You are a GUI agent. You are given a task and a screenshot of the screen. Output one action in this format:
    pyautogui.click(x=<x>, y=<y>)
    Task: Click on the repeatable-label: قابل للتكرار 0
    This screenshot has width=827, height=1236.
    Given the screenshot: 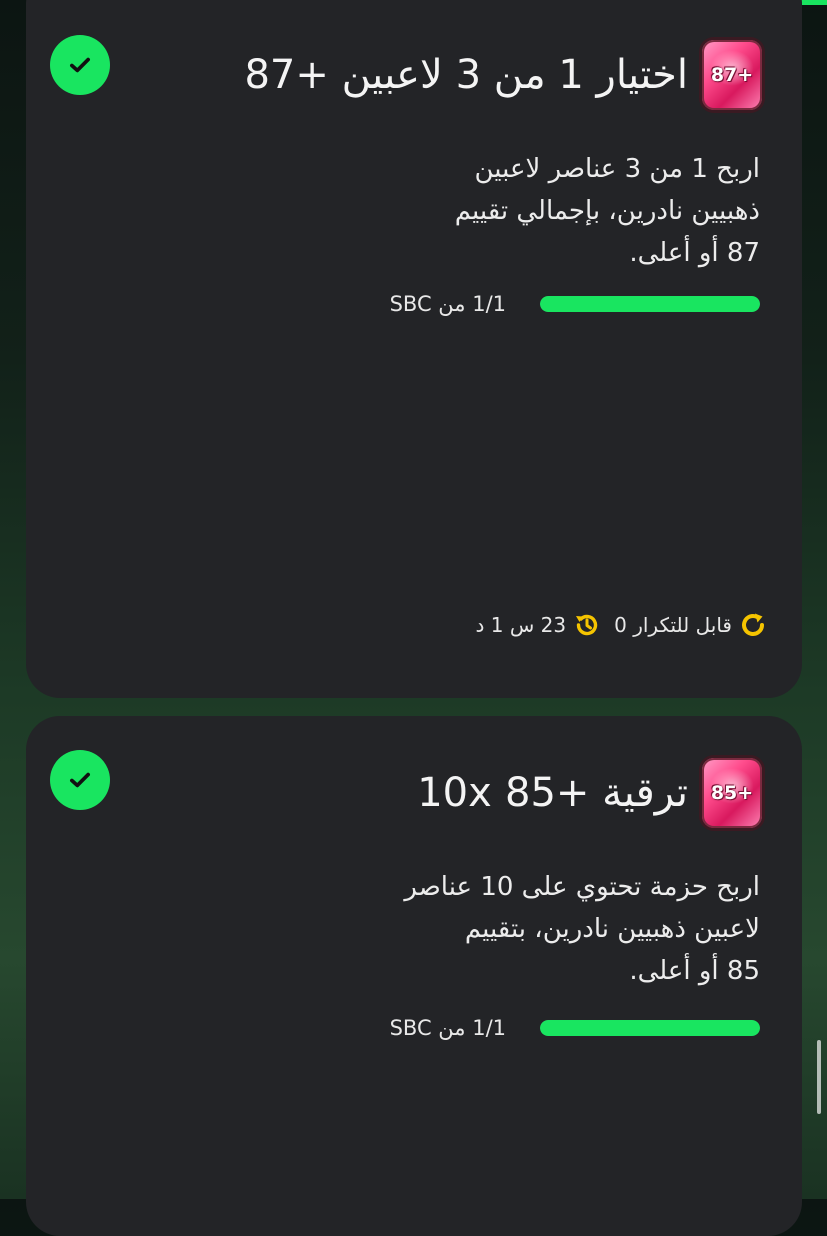 What is the action you would take?
    pyautogui.click(x=673, y=625)
    